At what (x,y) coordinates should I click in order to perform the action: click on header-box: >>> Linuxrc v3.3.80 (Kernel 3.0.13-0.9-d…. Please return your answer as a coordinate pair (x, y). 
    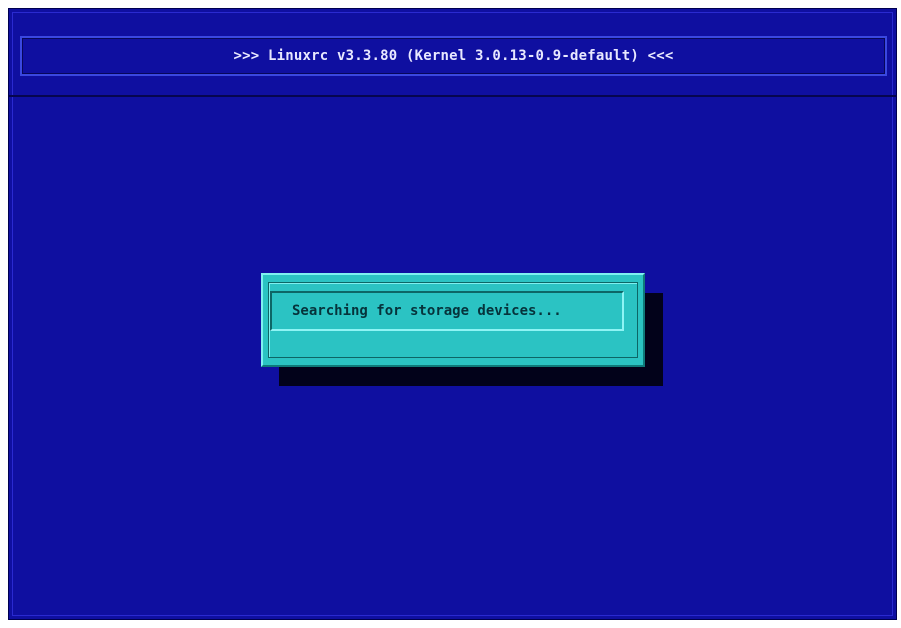
    Looking at the image, I should click on (453, 56).